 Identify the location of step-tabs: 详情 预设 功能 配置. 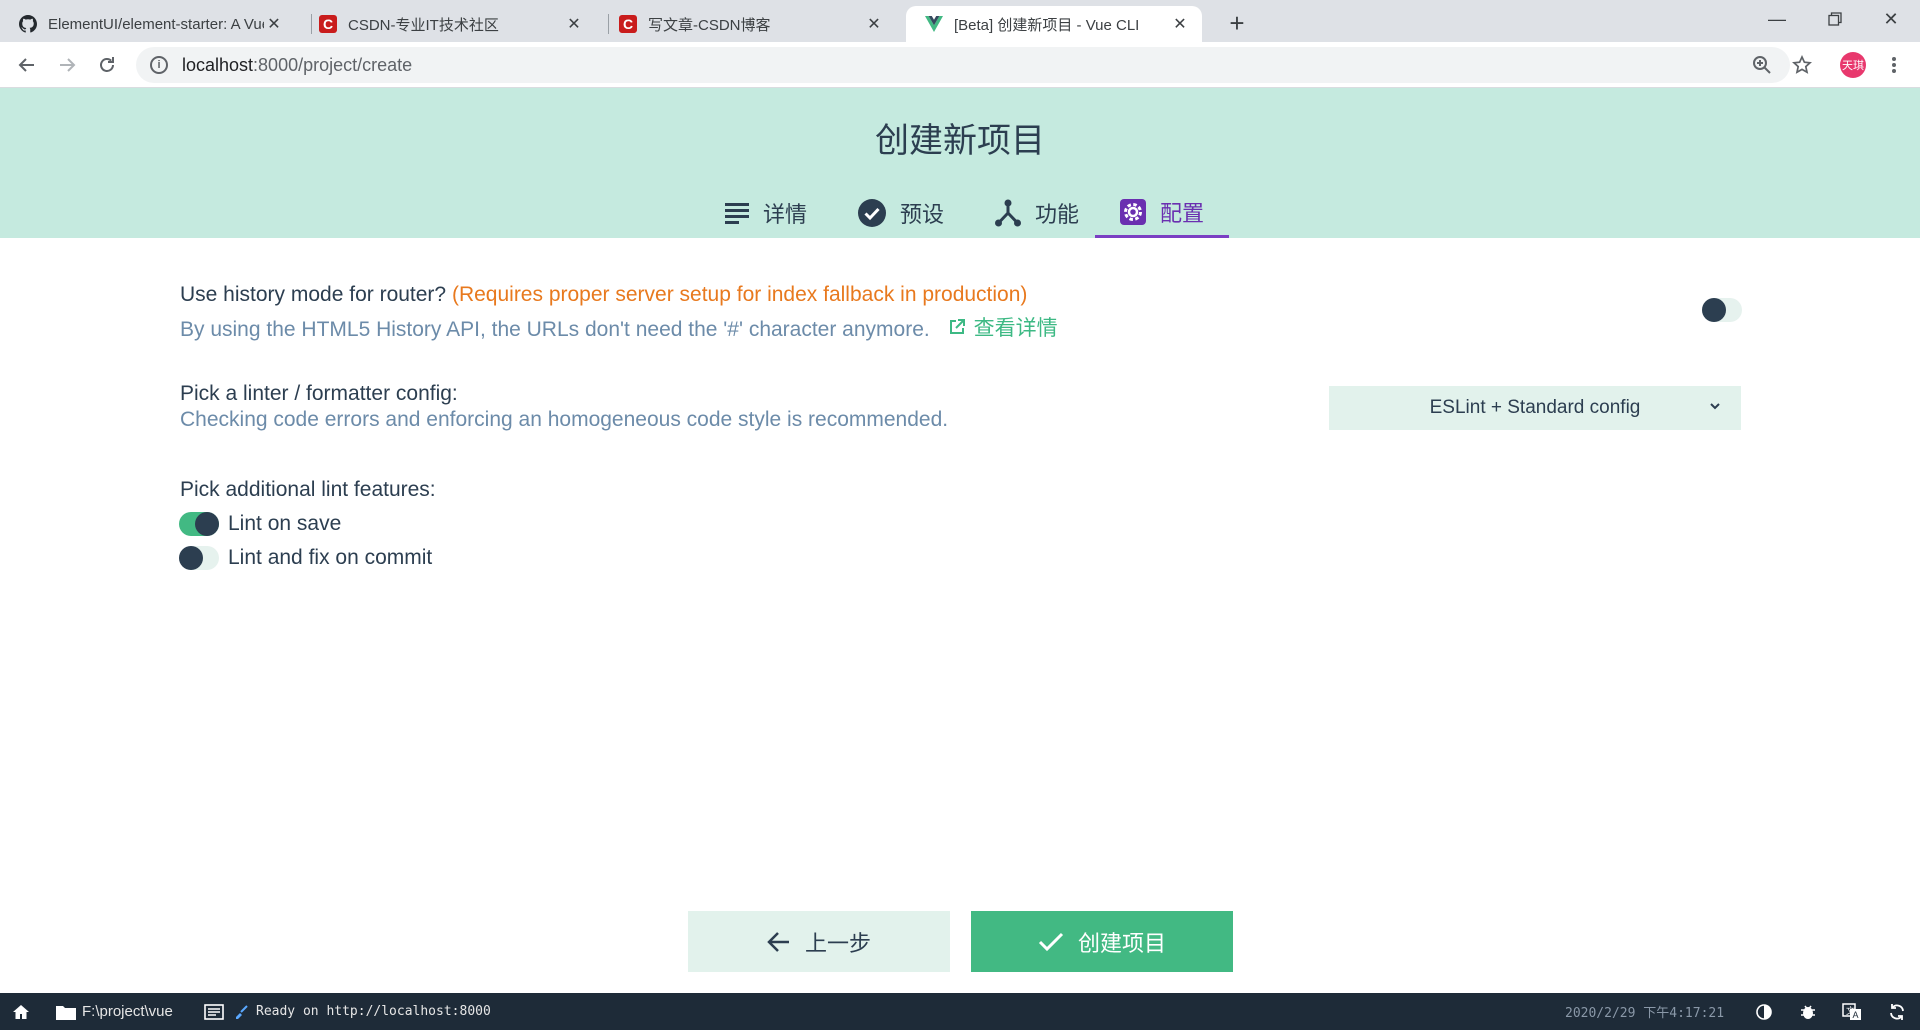
(960, 213).